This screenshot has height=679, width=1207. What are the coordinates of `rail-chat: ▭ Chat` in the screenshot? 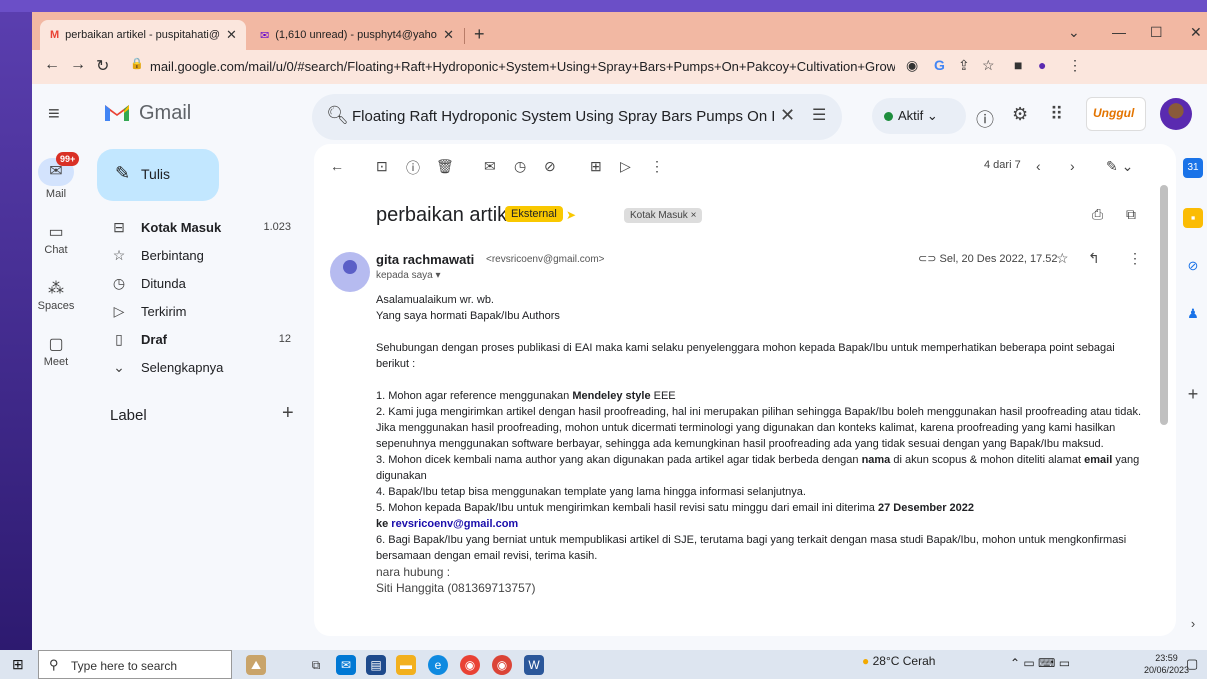 It's located at (56, 239).